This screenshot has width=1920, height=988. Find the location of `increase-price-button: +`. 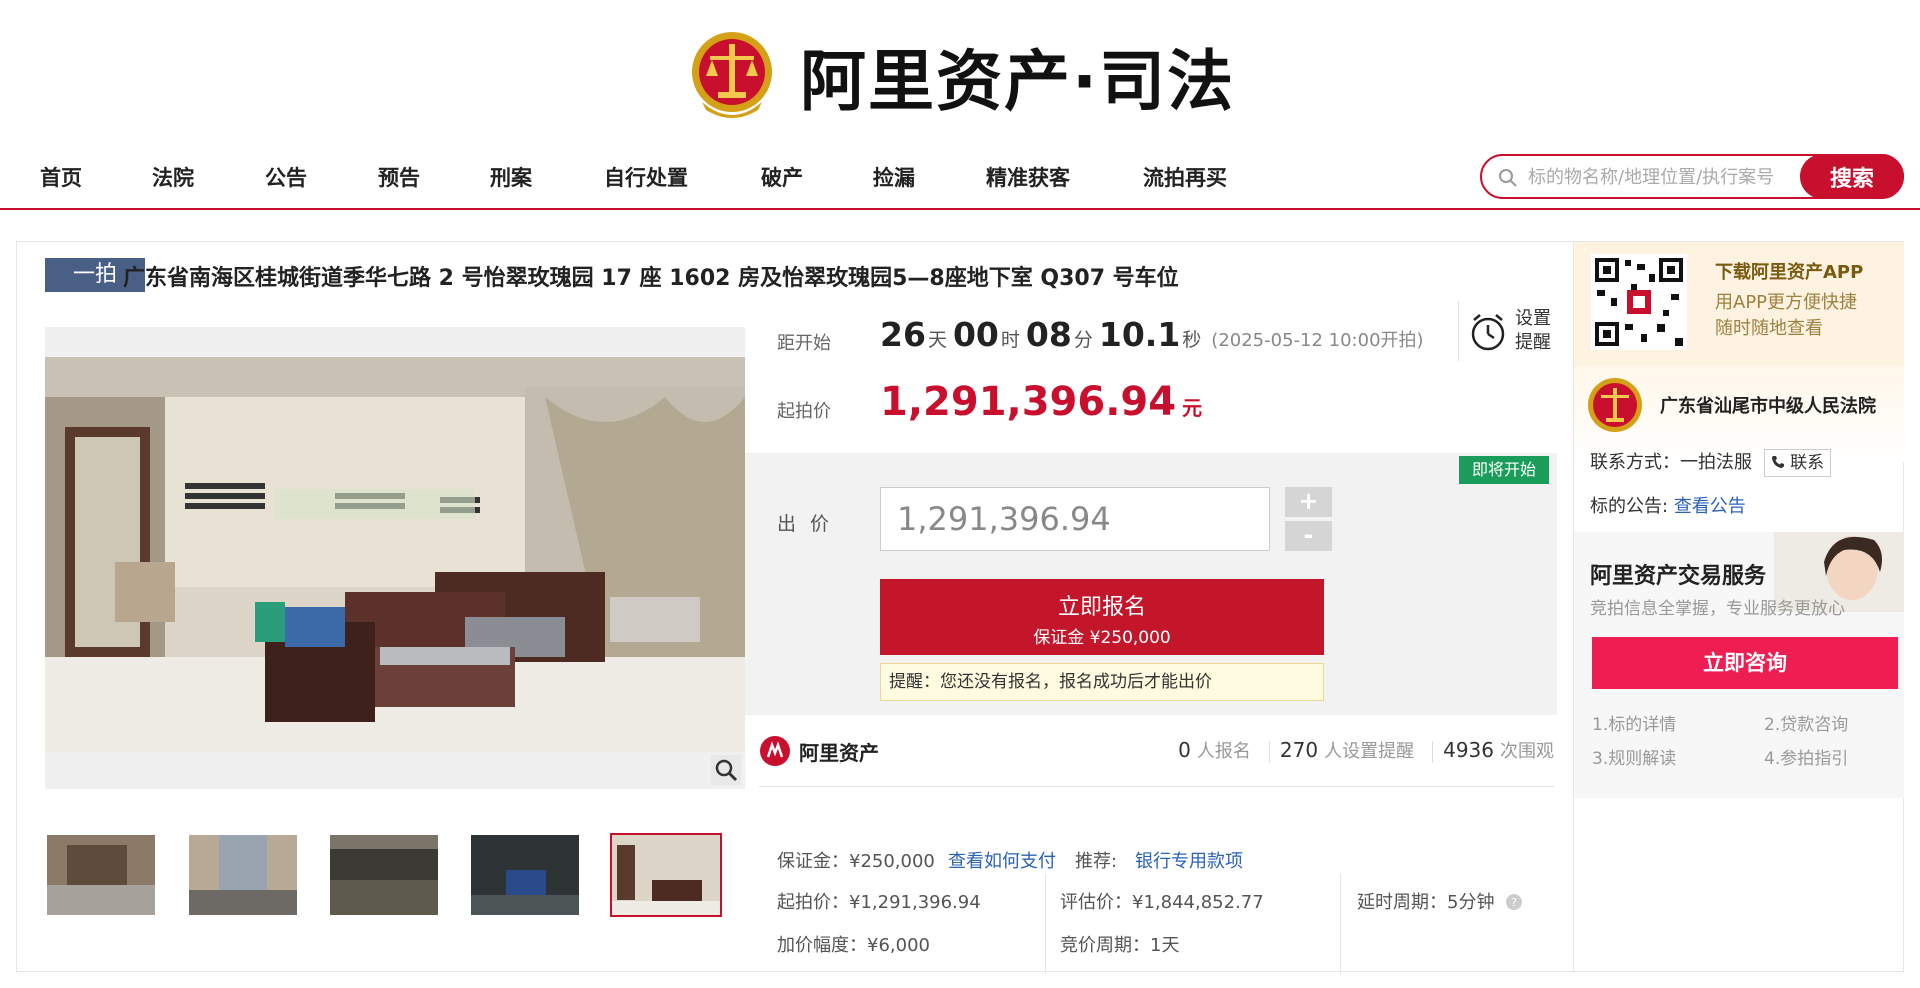

increase-price-button: + is located at coordinates (1308, 502).